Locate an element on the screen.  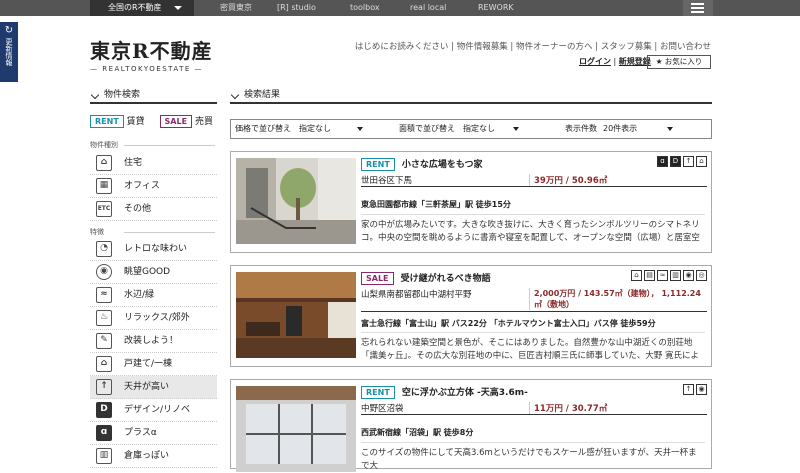
property-search-header: 物件検索 is located at coordinates (153, 96).